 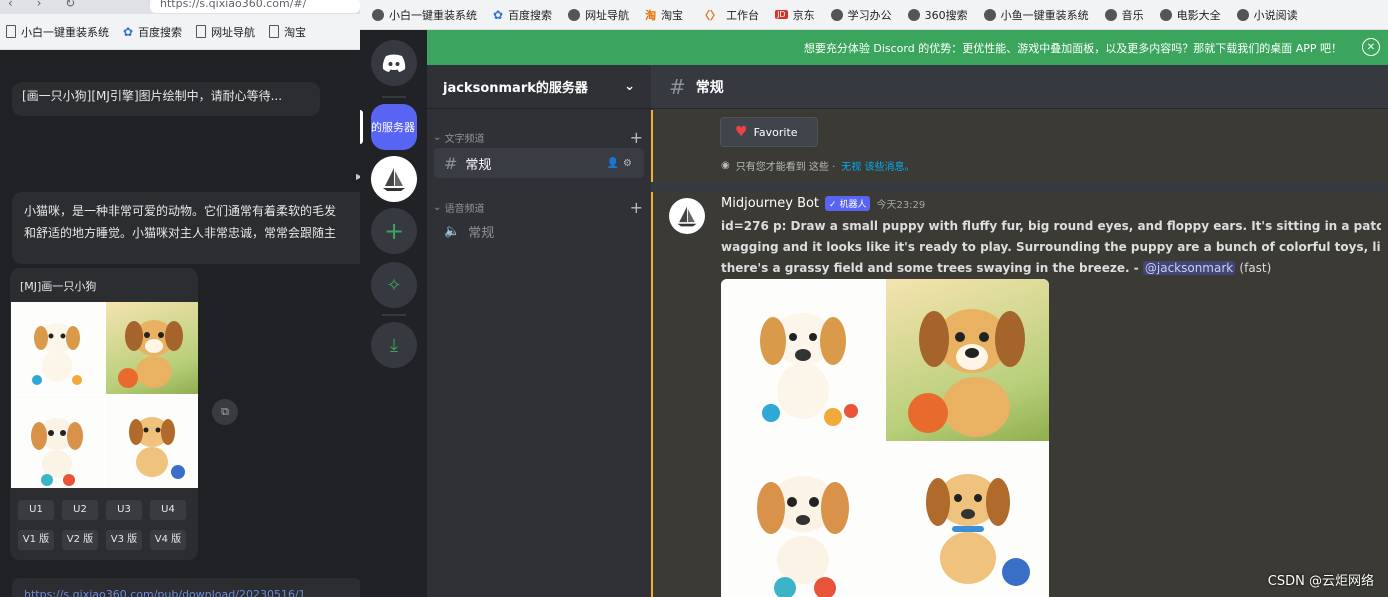 What do you see at coordinates (539, 87) in the screenshot?
I see `server-header: jacksonmark的服务器 ⌄` at bounding box center [539, 87].